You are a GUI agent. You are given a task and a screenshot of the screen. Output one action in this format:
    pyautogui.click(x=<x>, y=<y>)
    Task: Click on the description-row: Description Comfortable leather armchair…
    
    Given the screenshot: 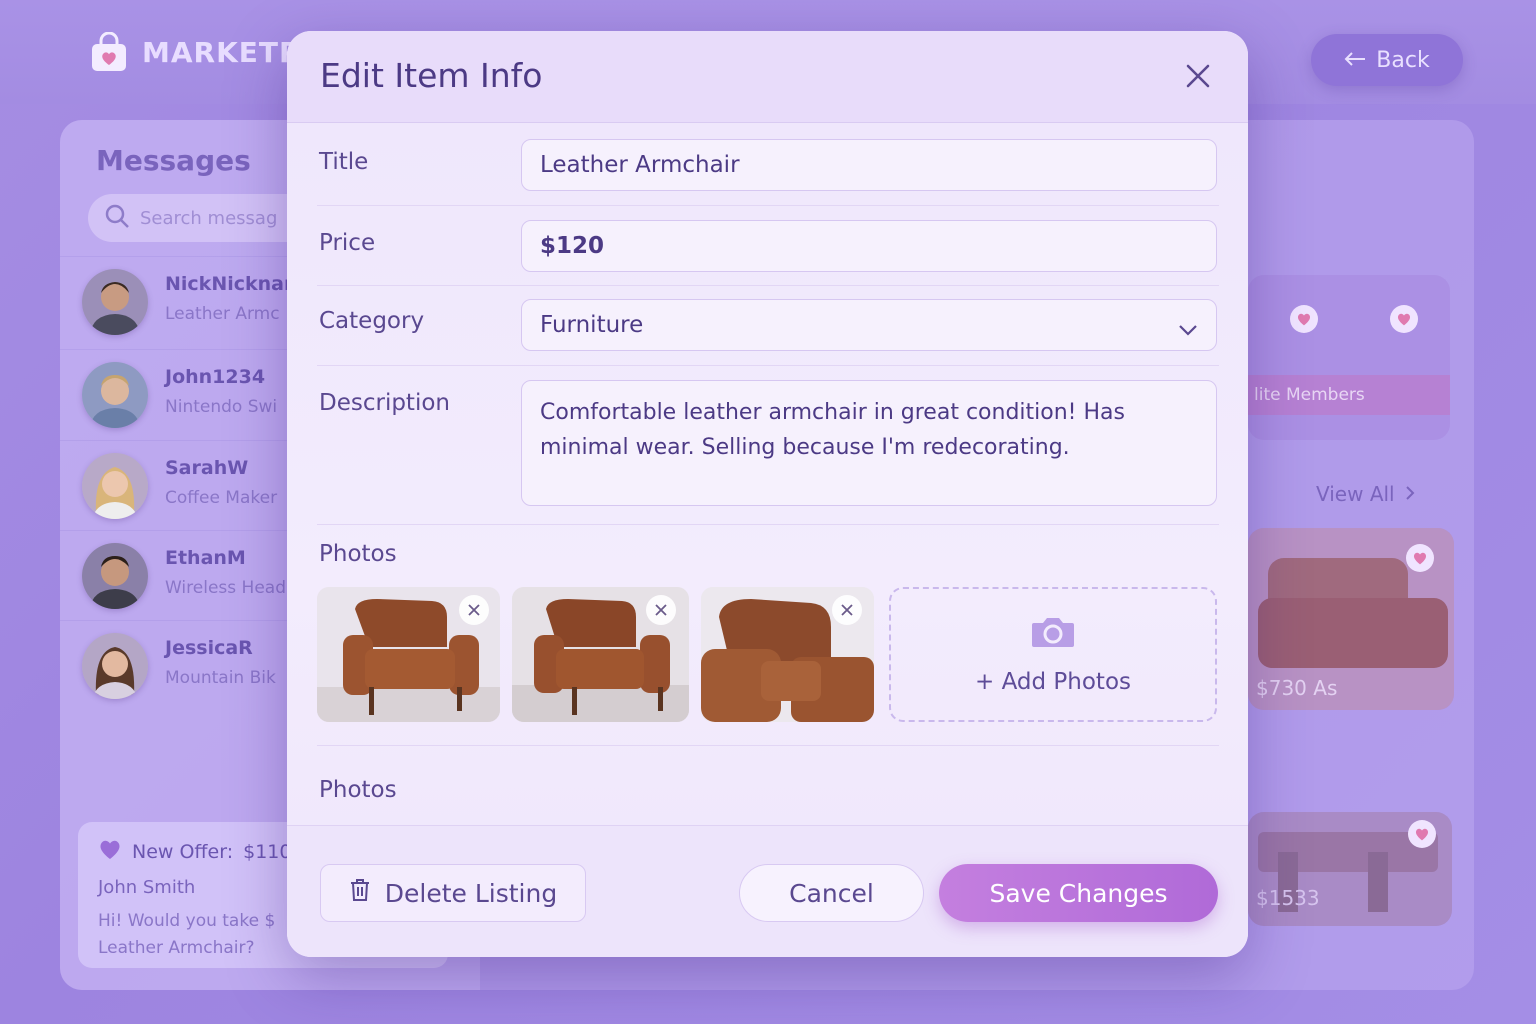 What is the action you would take?
    pyautogui.click(x=768, y=452)
    